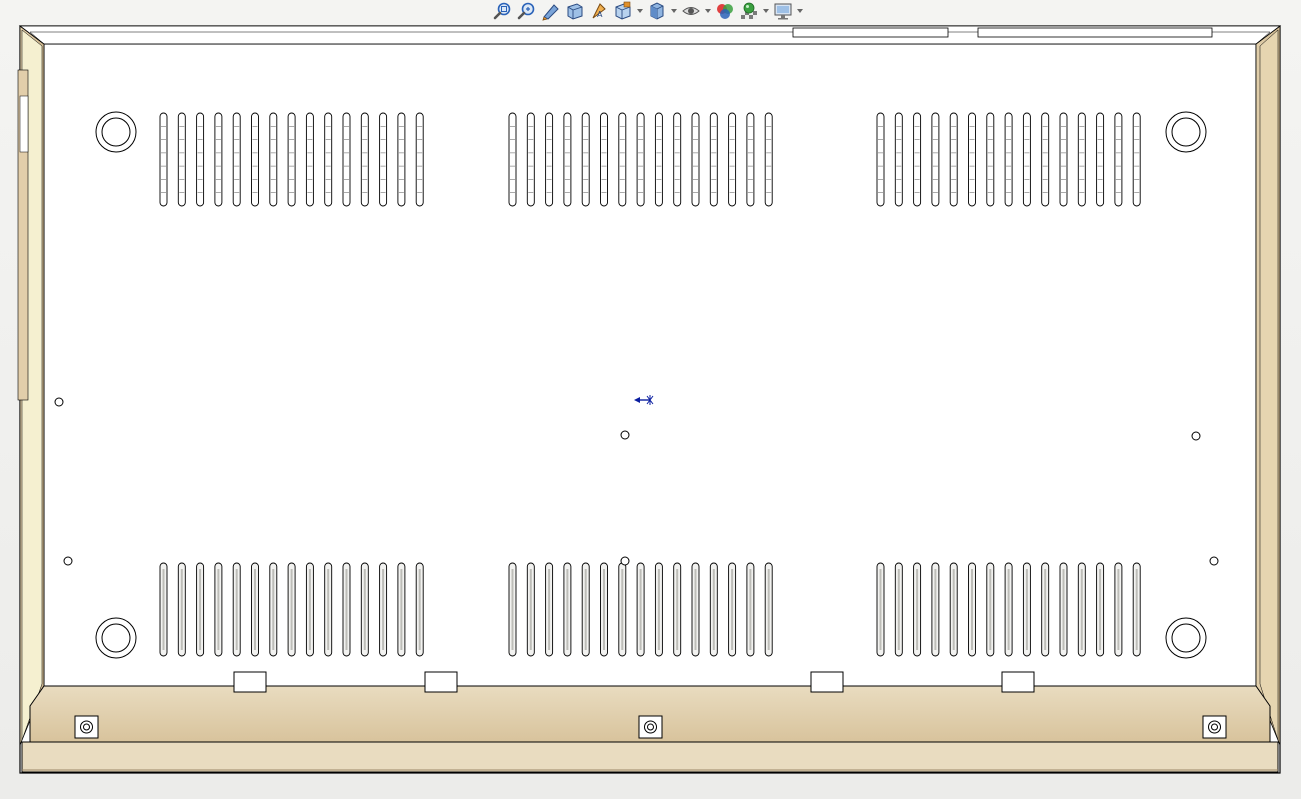  Describe the element at coordinates (1186, 132) in the screenshot. I see `mounting-hole-top-right` at that location.